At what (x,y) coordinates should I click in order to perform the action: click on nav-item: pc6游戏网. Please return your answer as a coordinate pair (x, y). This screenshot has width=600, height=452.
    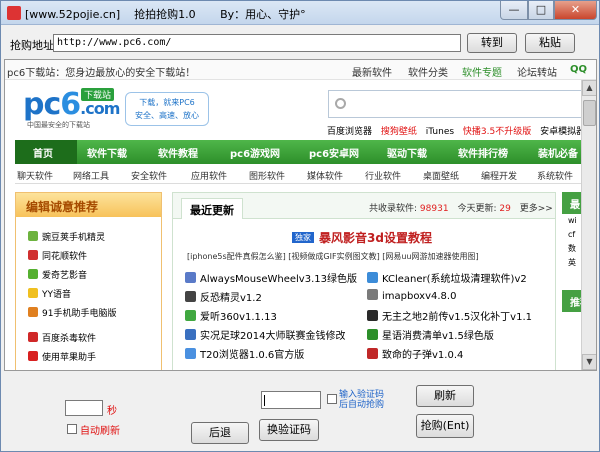
    Looking at the image, I should click on (255, 152).